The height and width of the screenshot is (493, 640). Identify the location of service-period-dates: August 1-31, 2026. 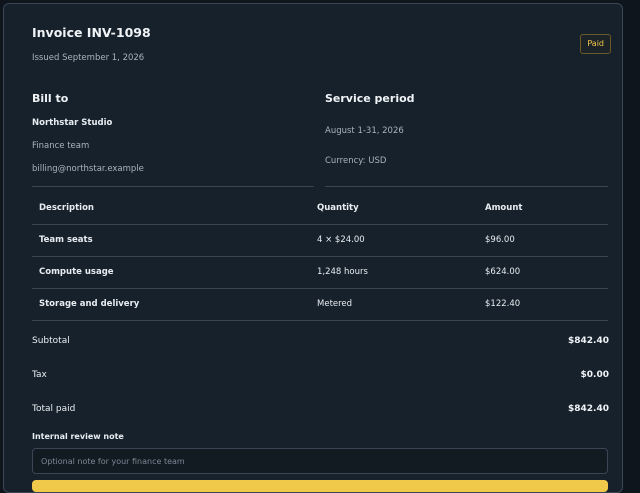
(364, 131).